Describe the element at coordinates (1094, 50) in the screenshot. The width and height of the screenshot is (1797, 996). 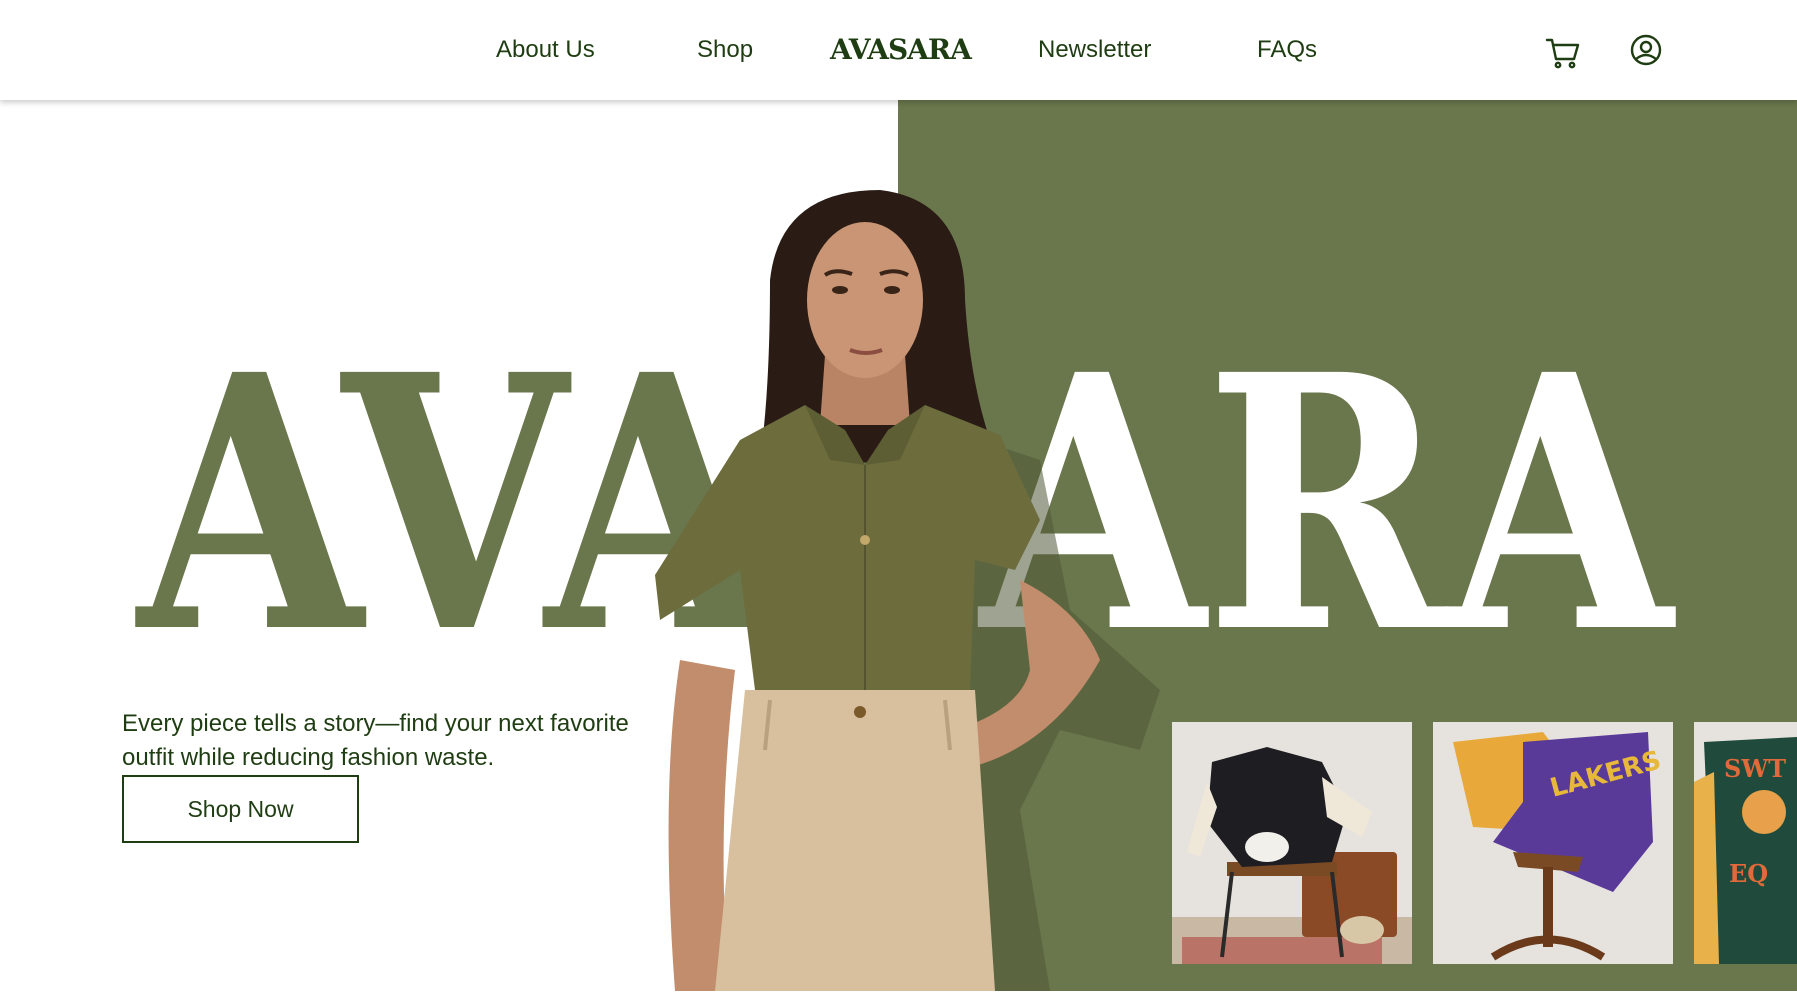
I see `nav-newsletter: Newsletter` at that location.